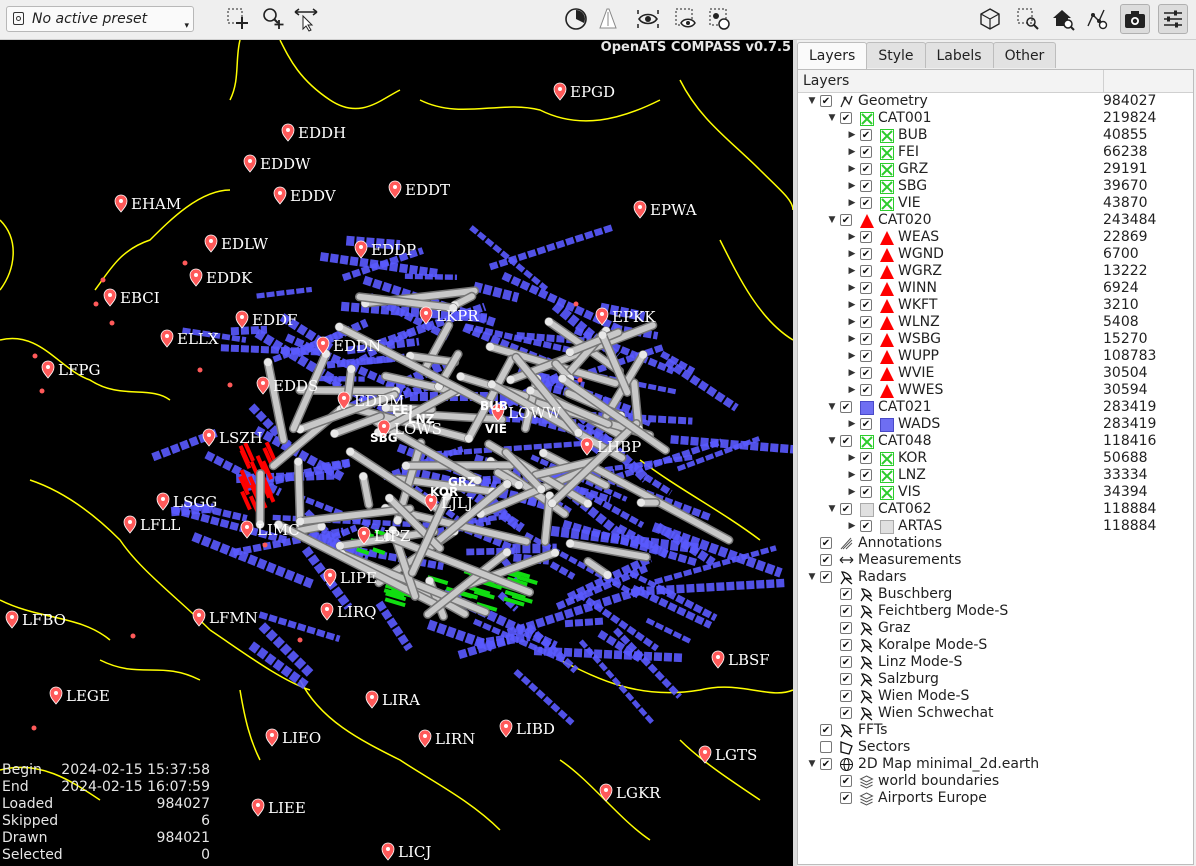  I want to click on select-rect-button, so click(238, 19).